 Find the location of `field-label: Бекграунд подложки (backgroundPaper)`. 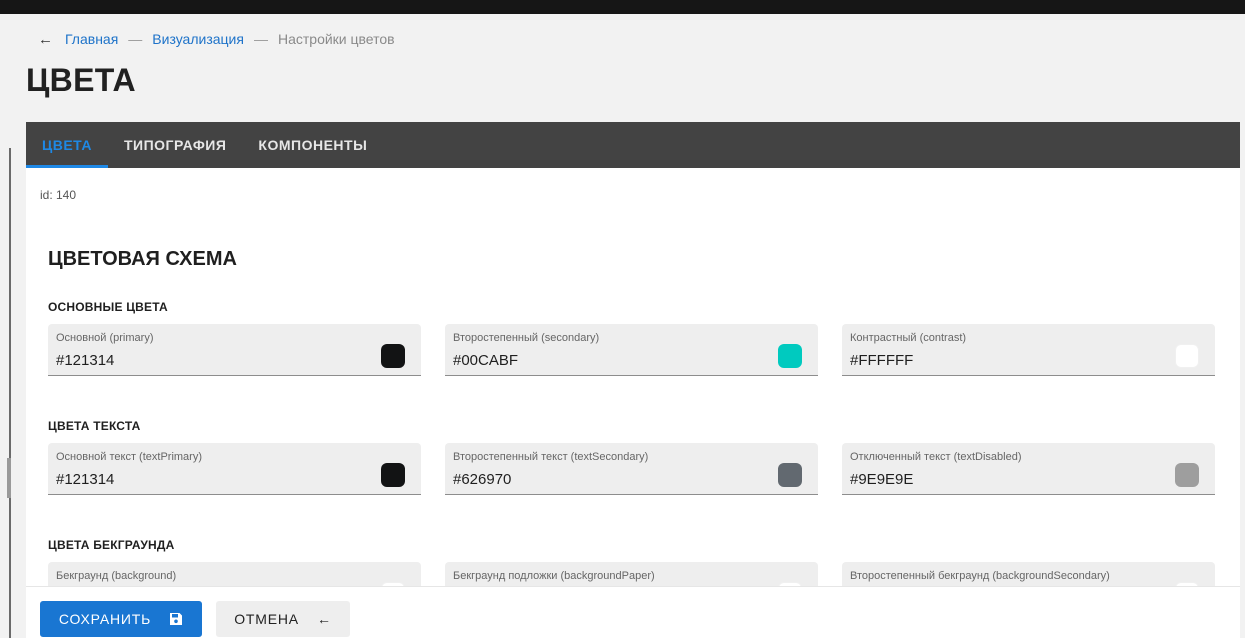

field-label: Бекграунд подложки (backgroundPaper) is located at coordinates (554, 576).